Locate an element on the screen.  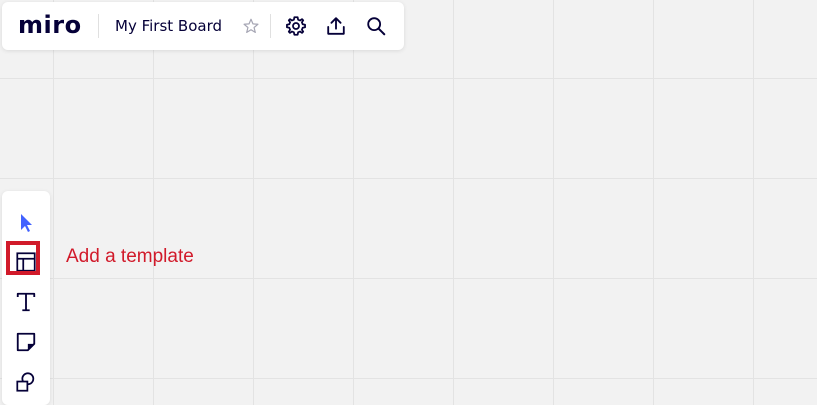
gear-icon is located at coordinates (296, 26).